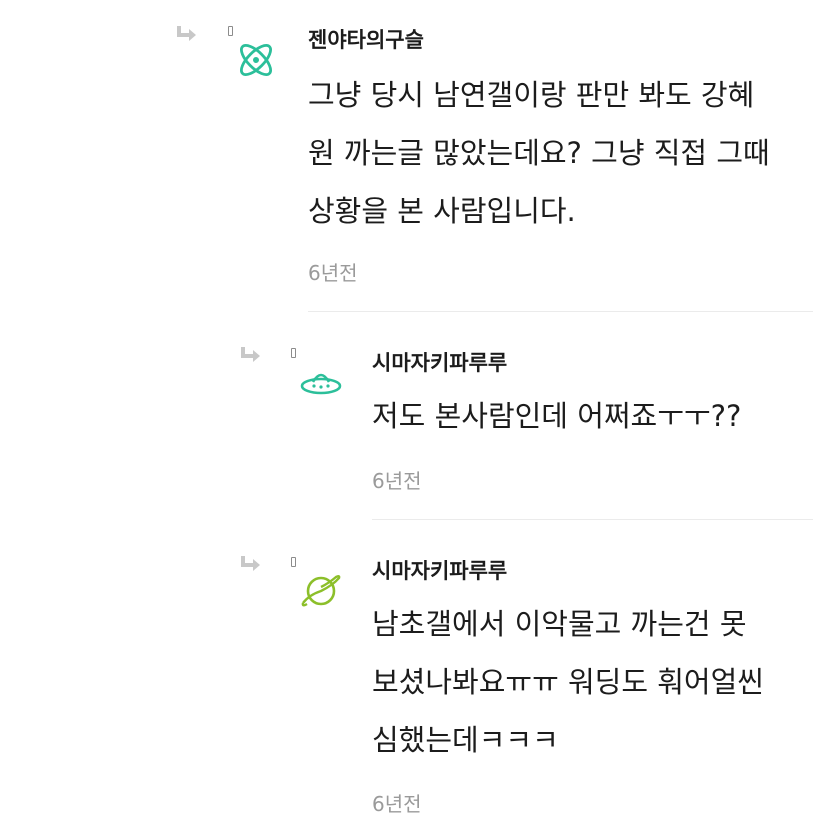 This screenshot has width=835, height=833. I want to click on comment-line: 남초갤에서 이악물고 까는건 못, so click(559, 624).